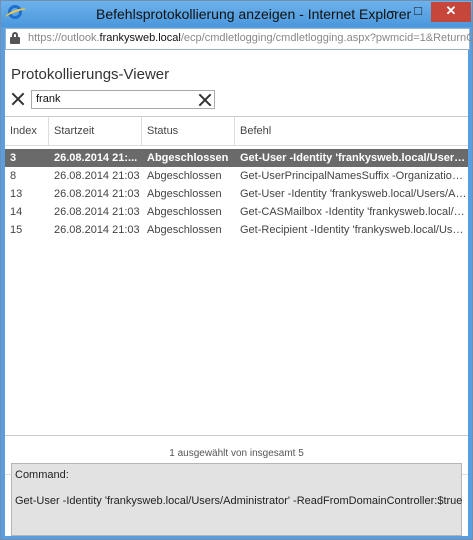 This screenshot has width=473, height=540. I want to click on column-header-index: Index, so click(27, 131).